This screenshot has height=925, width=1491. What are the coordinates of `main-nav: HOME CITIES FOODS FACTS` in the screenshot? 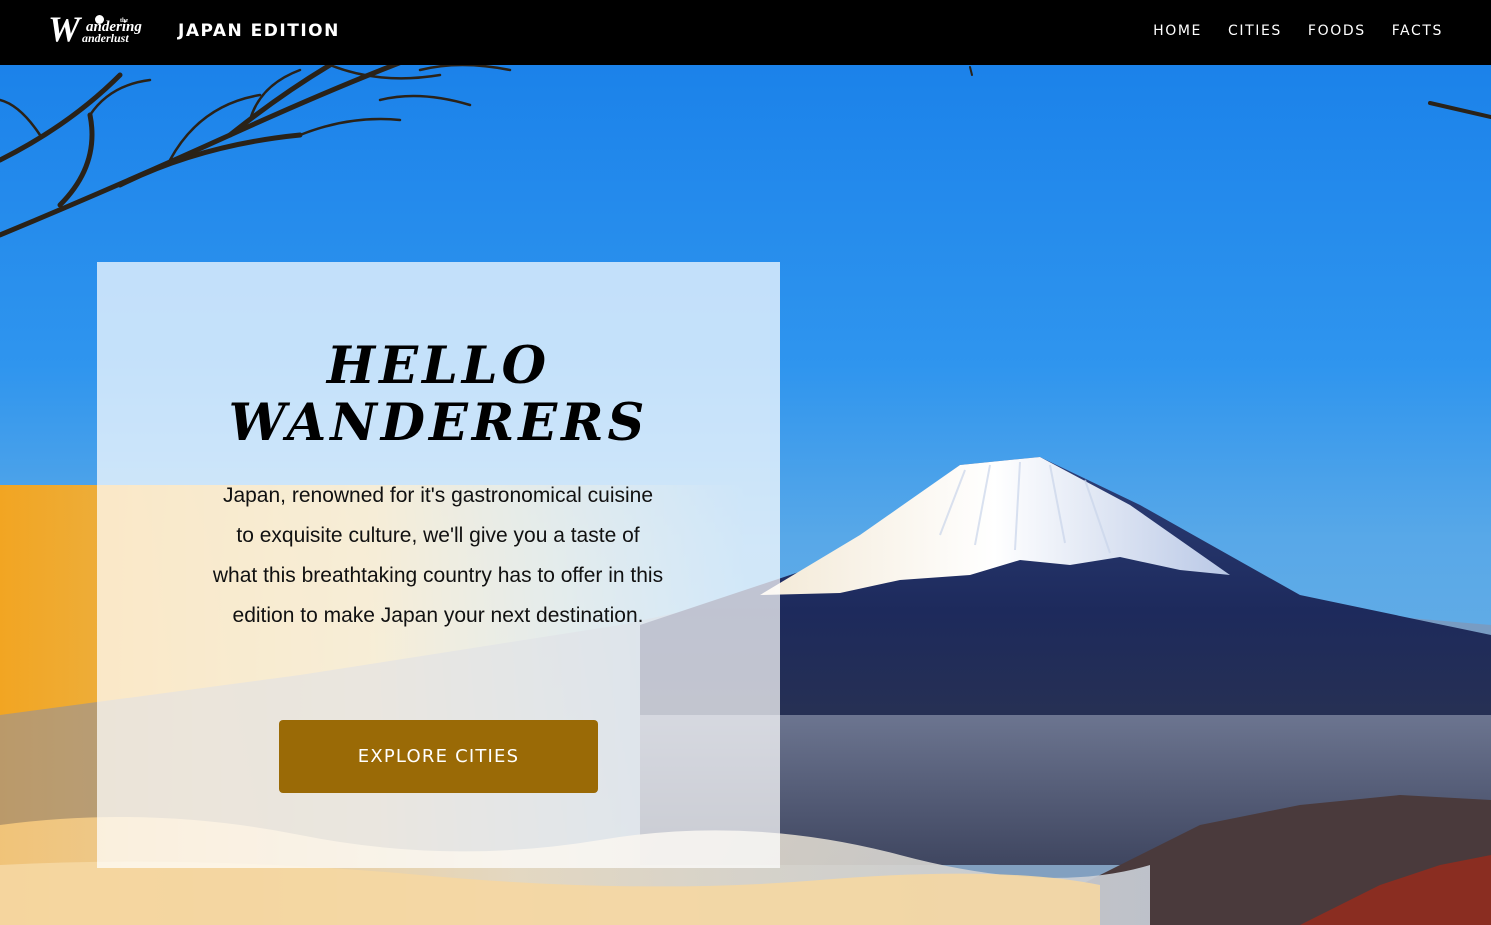 It's located at (1298, 31).